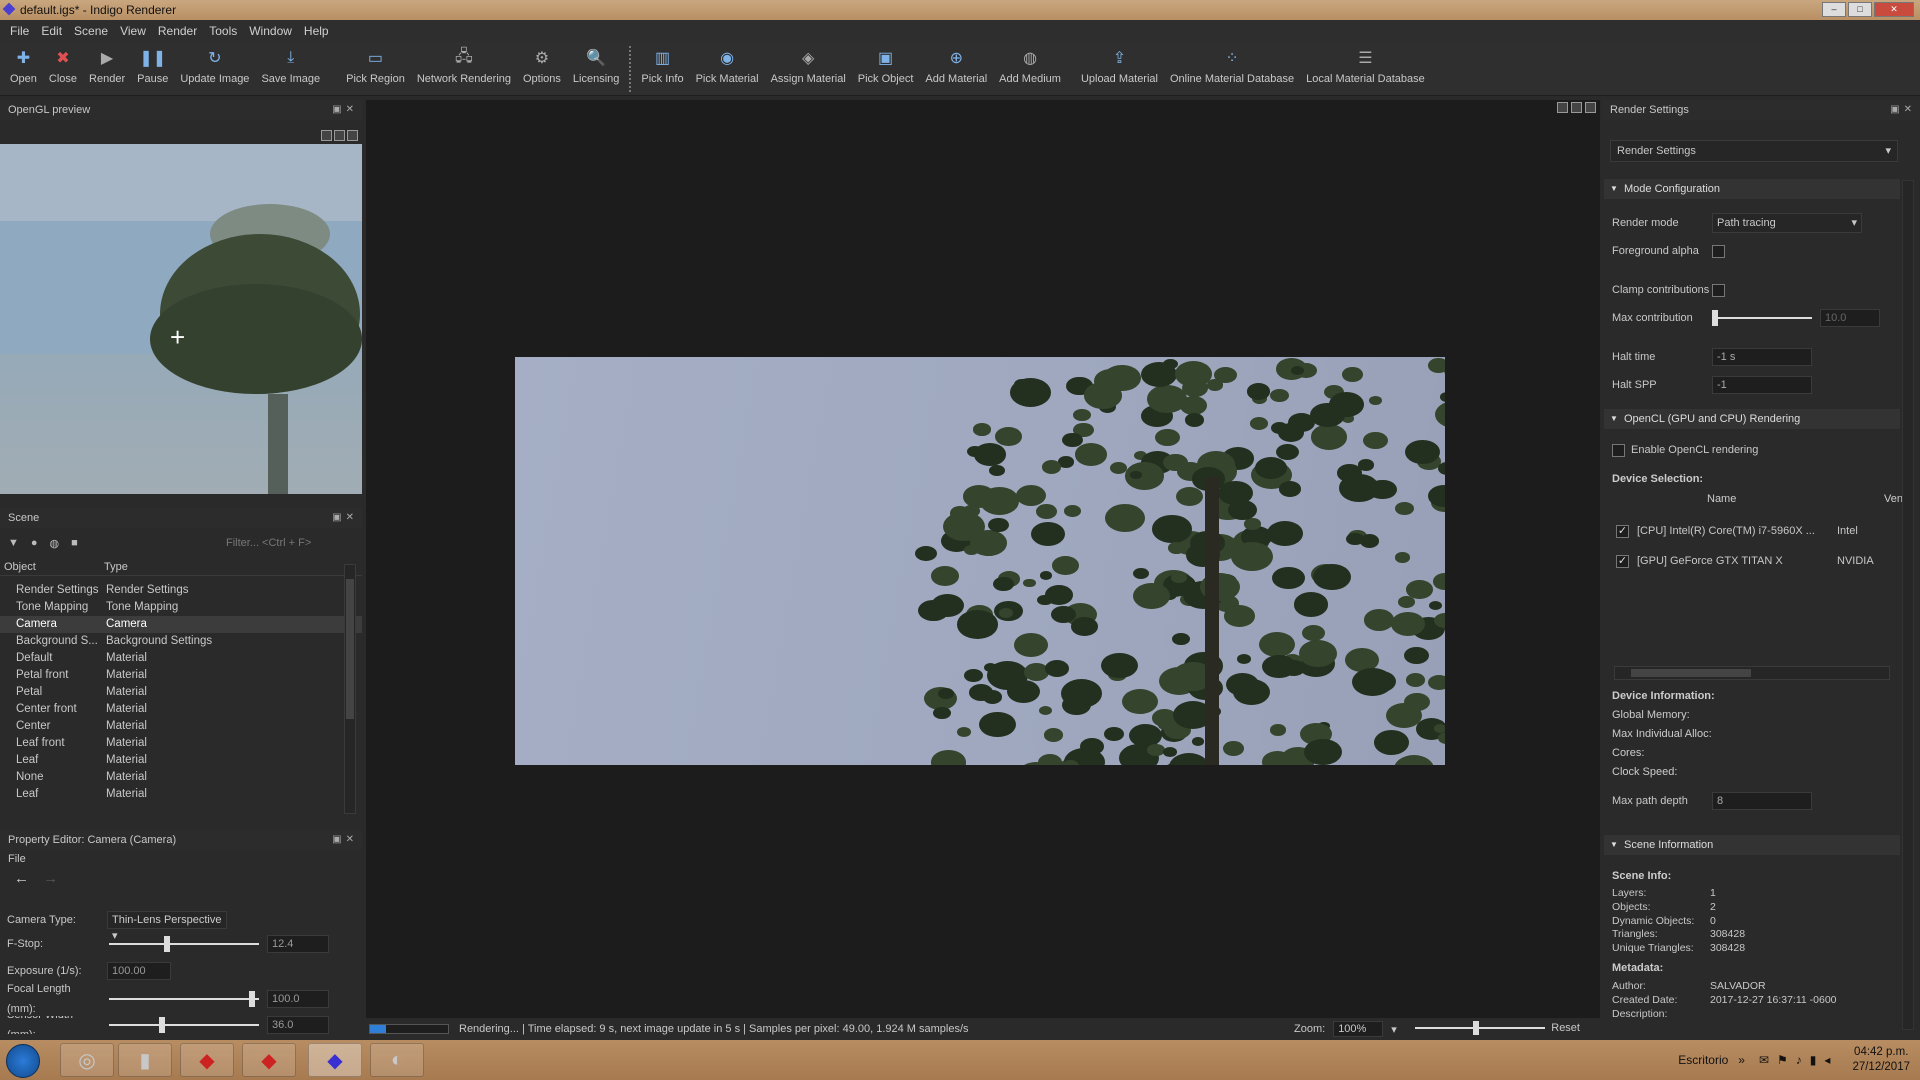 The image size is (1920, 1080). What do you see at coordinates (1565, 1028) in the screenshot?
I see `reset-zoom-button: Reset` at bounding box center [1565, 1028].